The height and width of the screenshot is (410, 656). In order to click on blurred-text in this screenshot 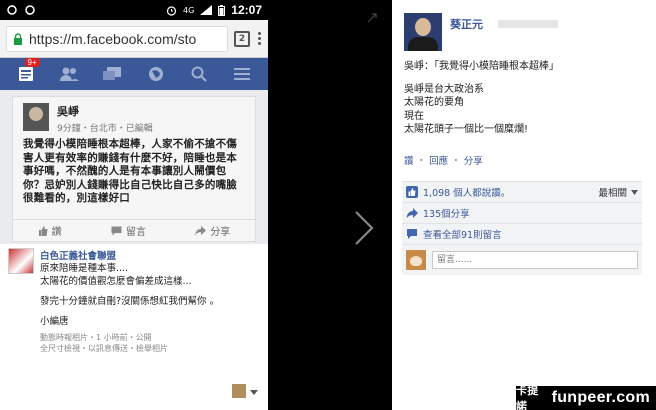, I will do `click(528, 23)`.